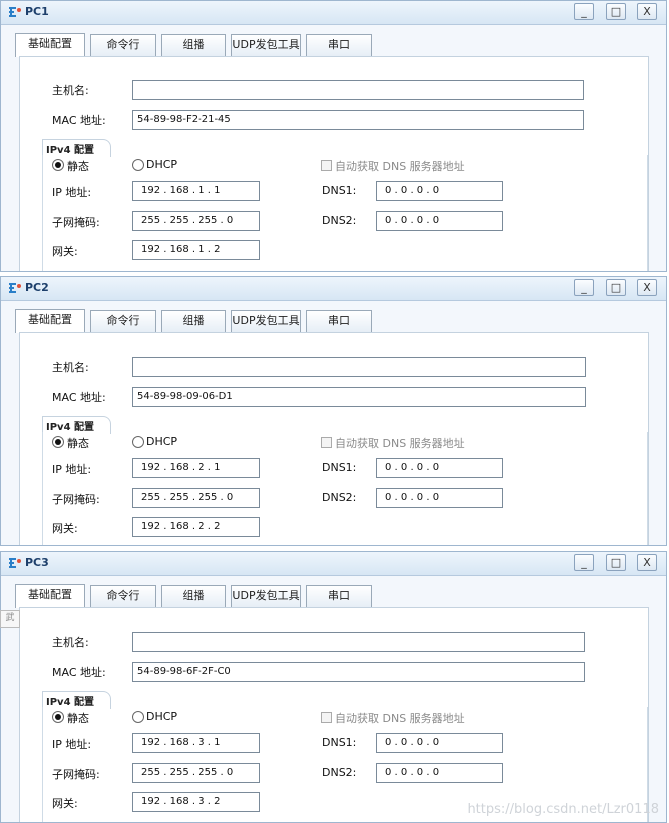 This screenshot has height=823, width=669. What do you see at coordinates (196, 468) in the screenshot?
I see `ip-input: 192 . 168 . 2 . 1` at bounding box center [196, 468].